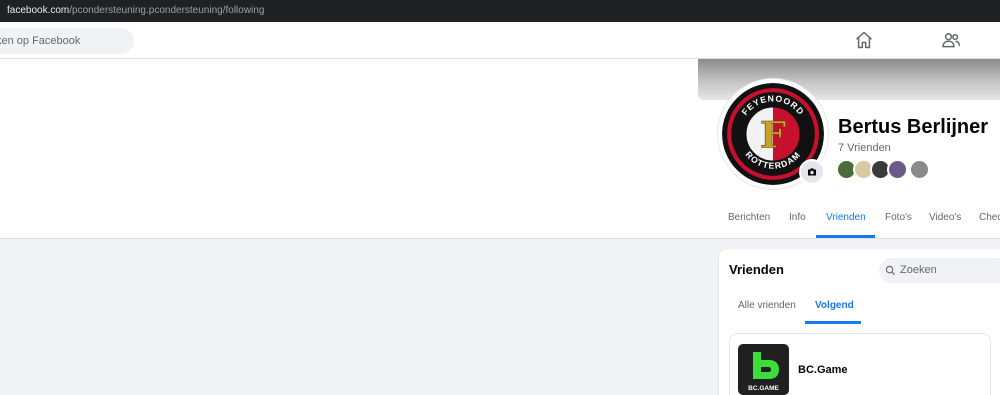  Describe the element at coordinates (500, 40) in the screenshot. I see `top-navigation: ken op Facebook` at that location.